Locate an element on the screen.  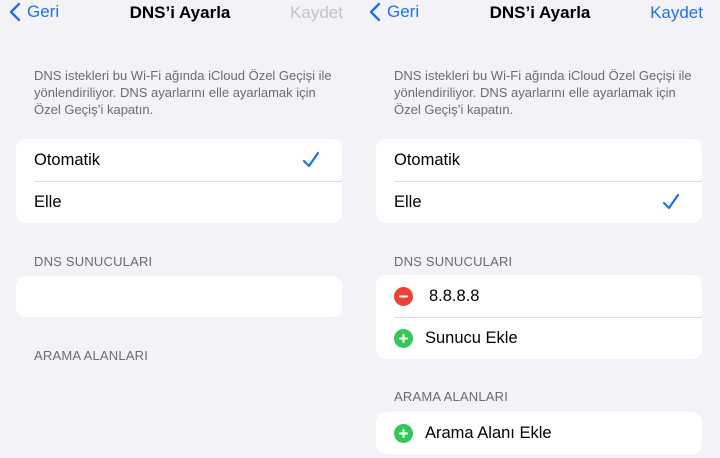
dns-server-address: 8.8.8.8 is located at coordinates (454, 296).